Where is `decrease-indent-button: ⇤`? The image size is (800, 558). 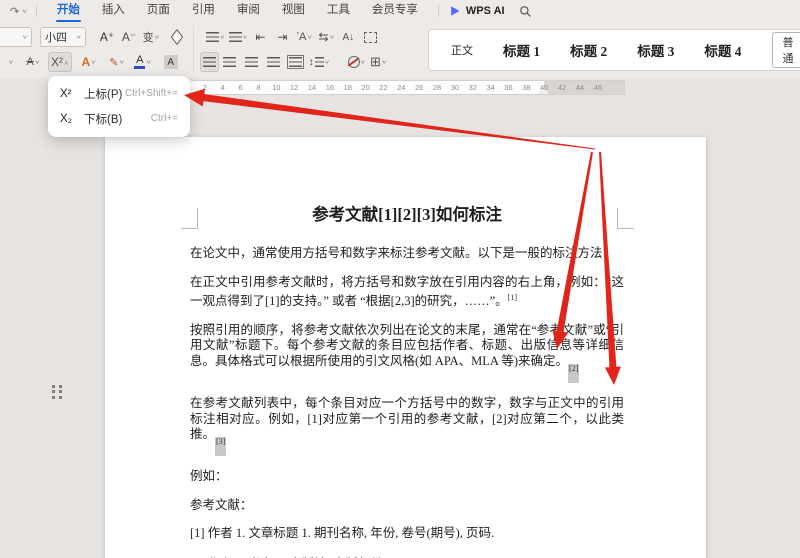
decrease-indent-button: ⇤ is located at coordinates (260, 37).